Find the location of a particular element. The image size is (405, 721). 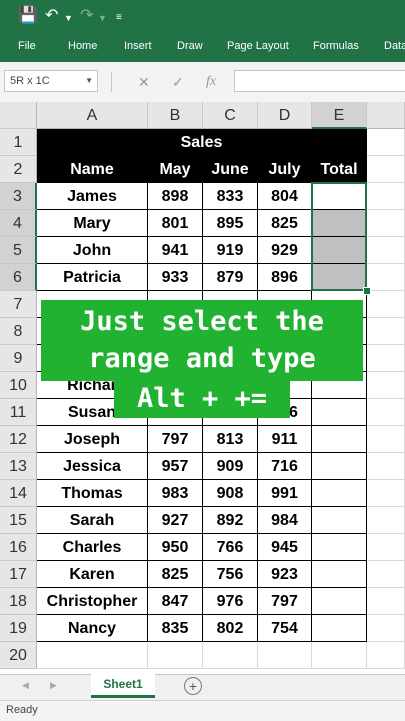

value-cell: 909 is located at coordinates (230, 466).